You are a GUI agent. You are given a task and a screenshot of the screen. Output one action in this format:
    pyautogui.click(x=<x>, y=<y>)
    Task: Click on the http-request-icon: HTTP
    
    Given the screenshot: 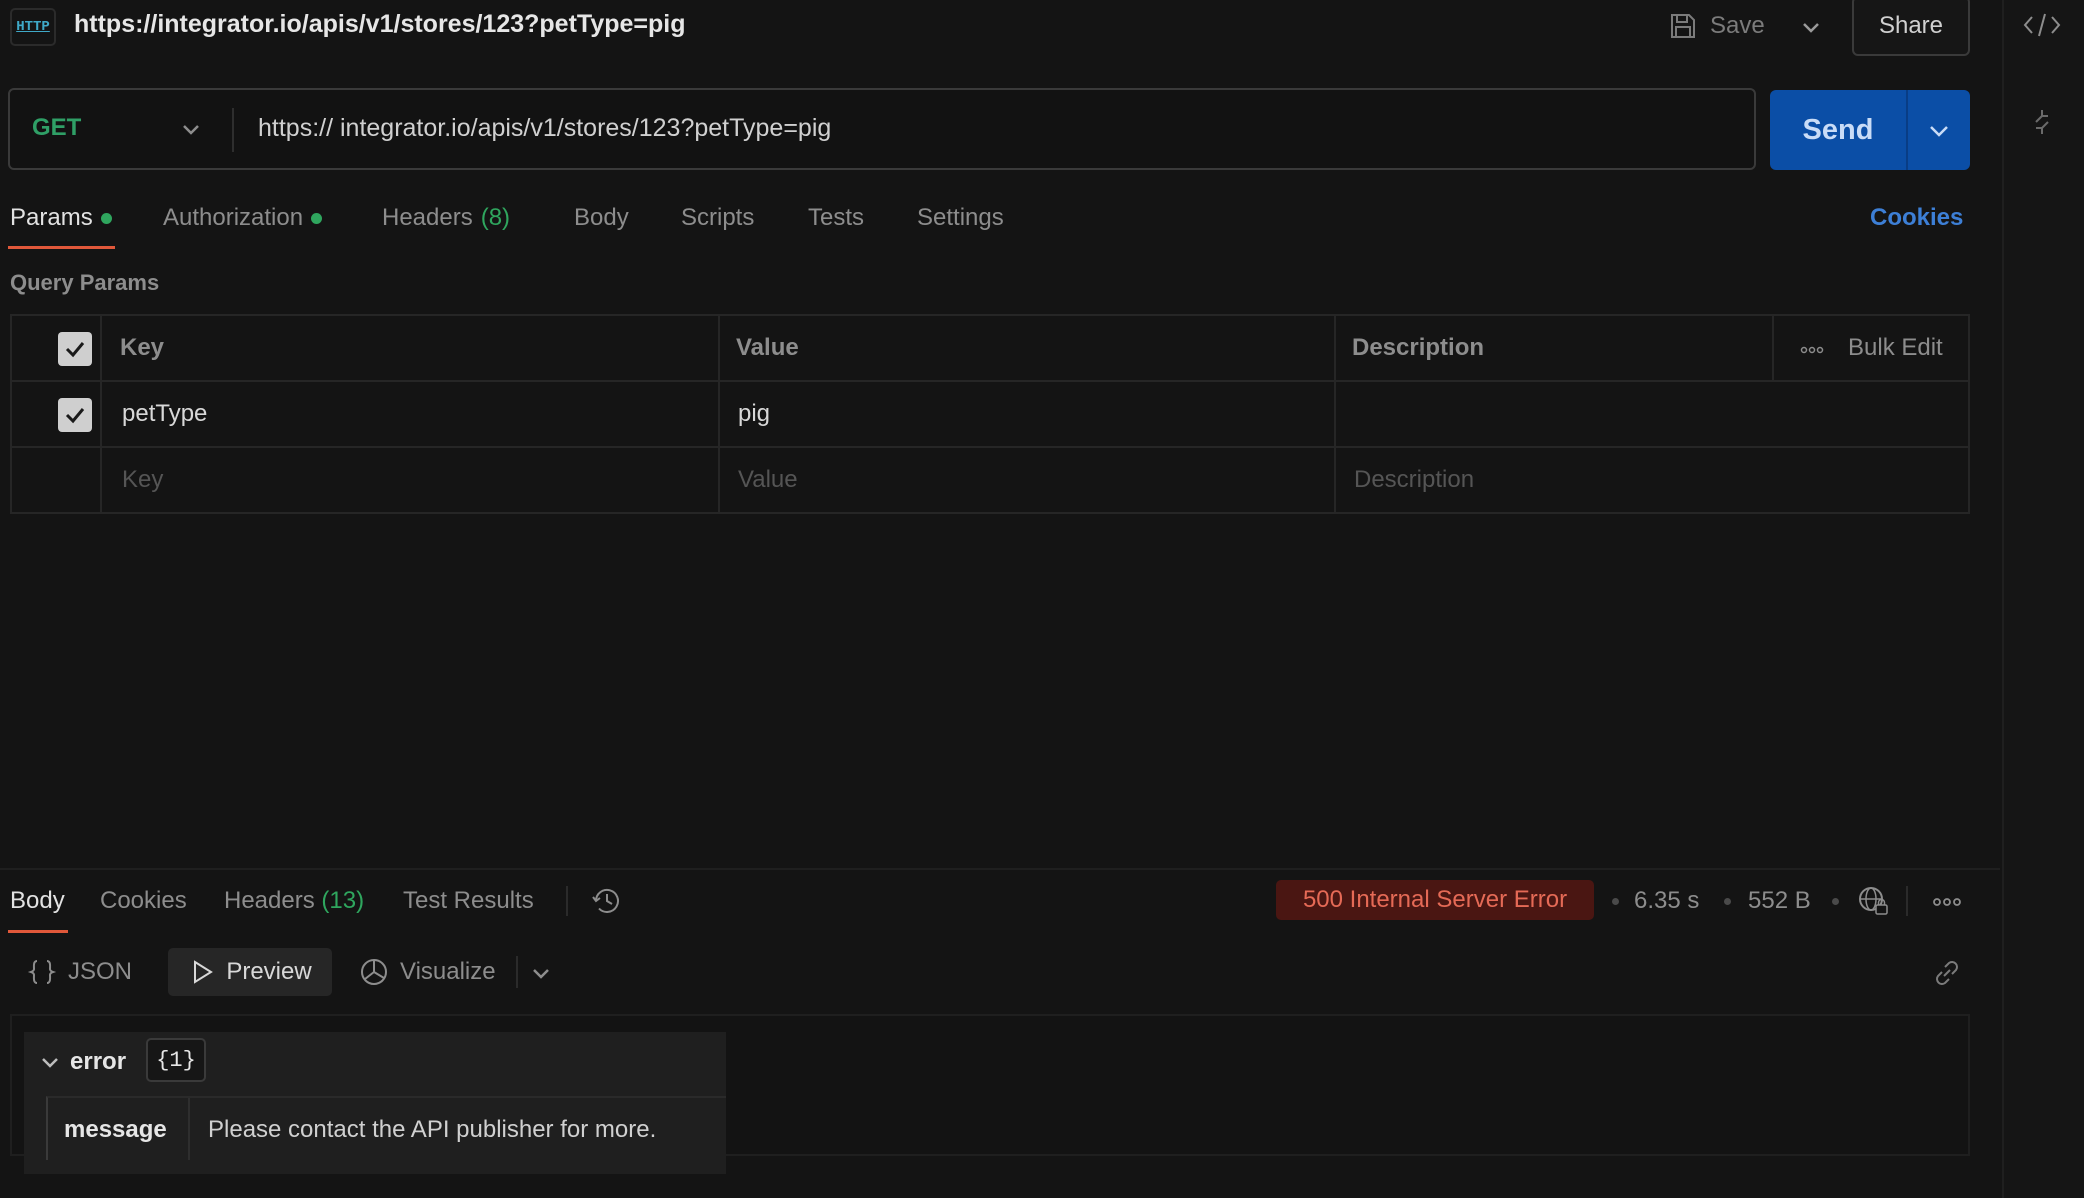 What is the action you would take?
    pyautogui.click(x=33, y=27)
    